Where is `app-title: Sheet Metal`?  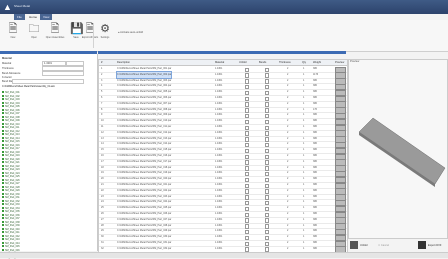
app-title: Sheet Metal is located at coordinates (22, 6).